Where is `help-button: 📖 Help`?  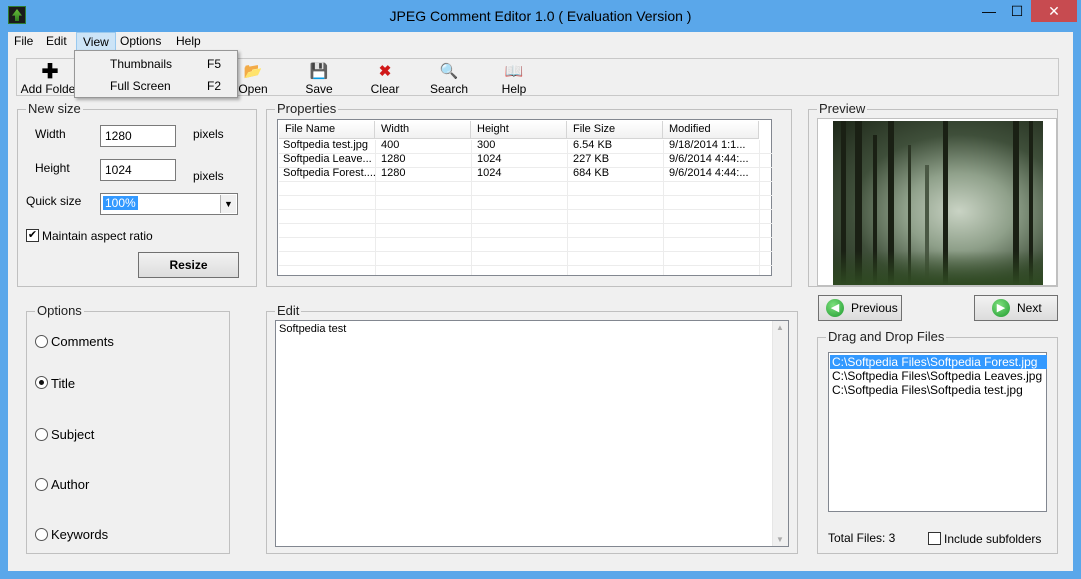 help-button: 📖 Help is located at coordinates (514, 79).